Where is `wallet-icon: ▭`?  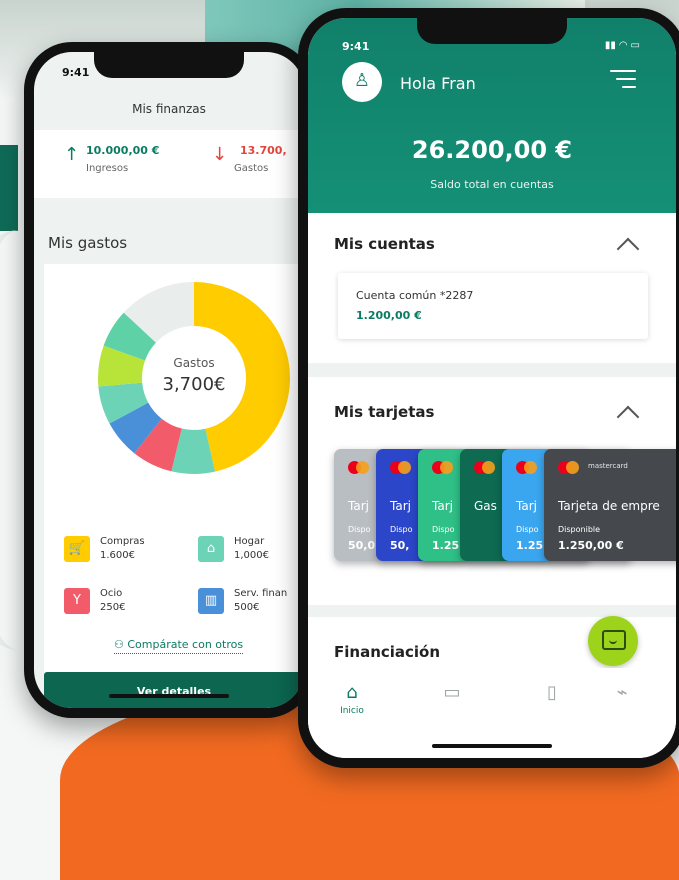
wallet-icon: ▭ is located at coordinates (452, 692).